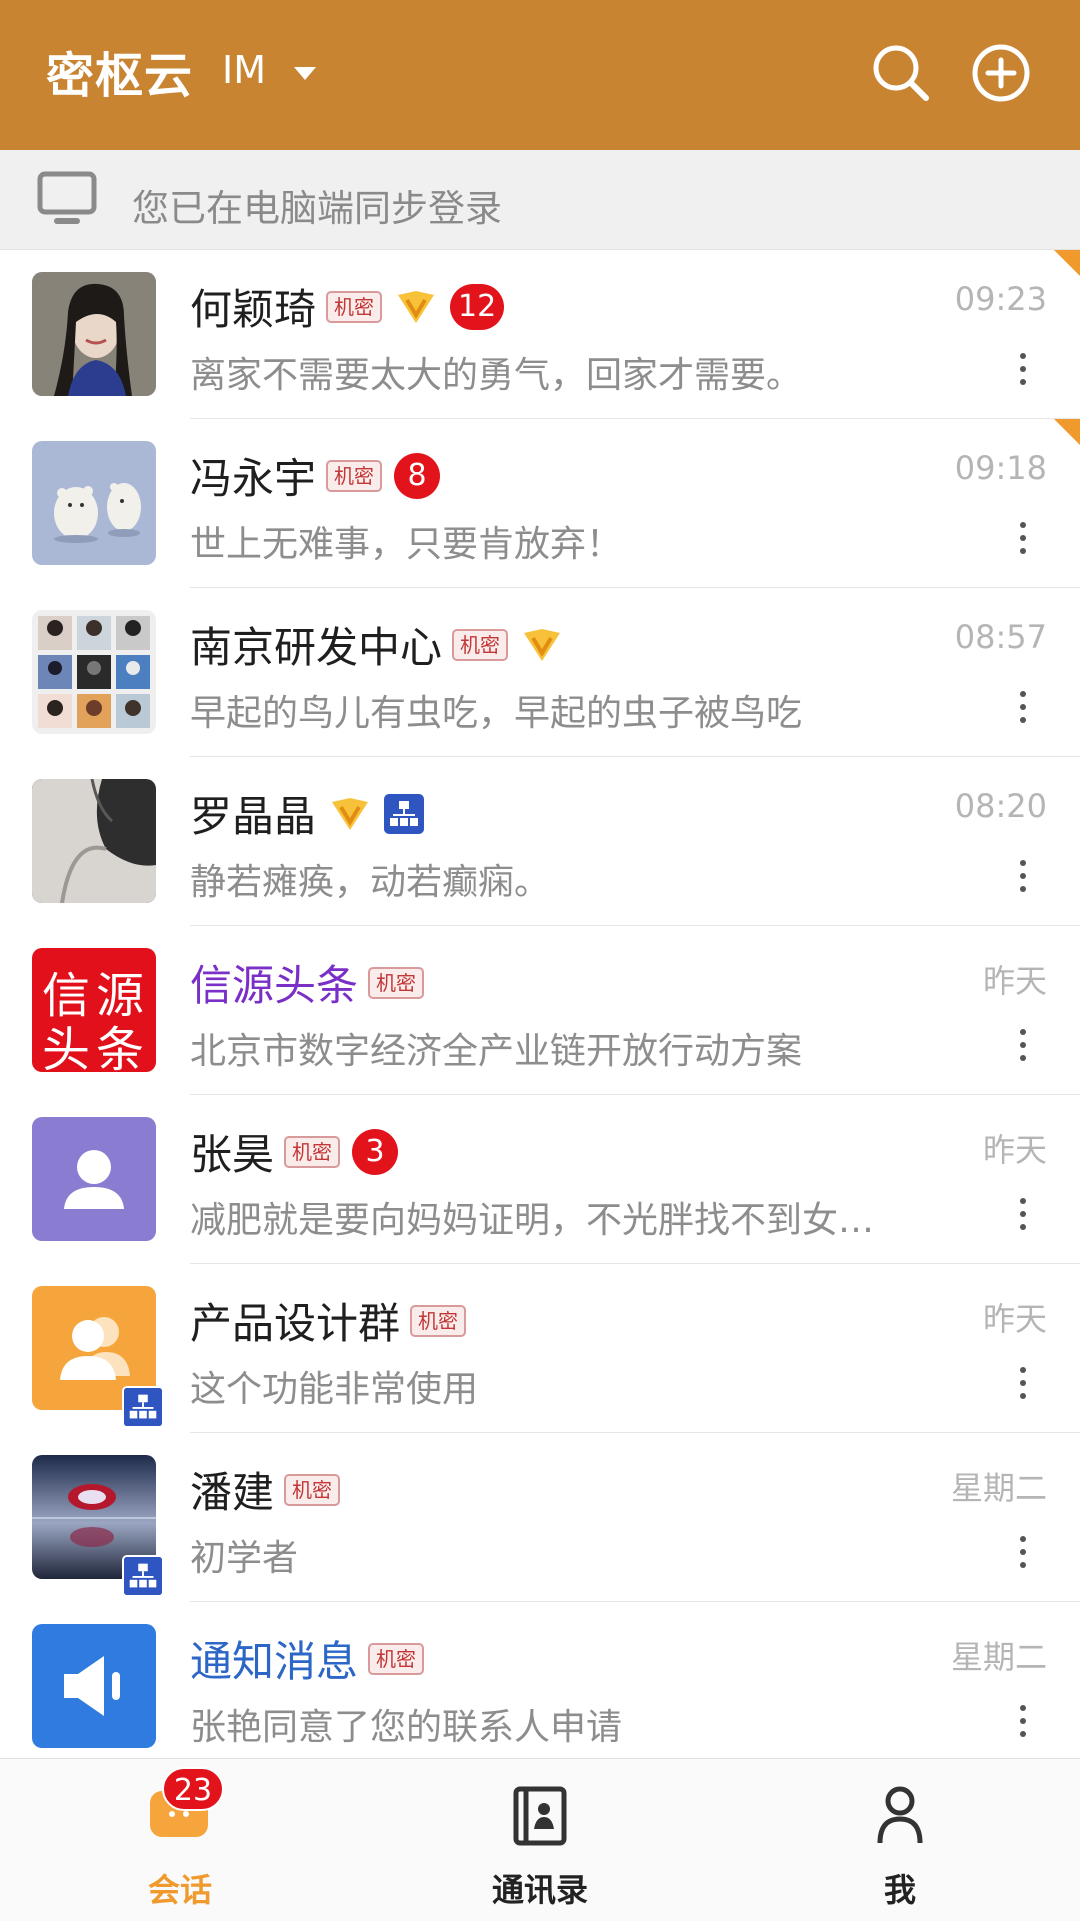  Describe the element at coordinates (94, 1686) in the screenshot. I see `speaker-avatar` at that location.